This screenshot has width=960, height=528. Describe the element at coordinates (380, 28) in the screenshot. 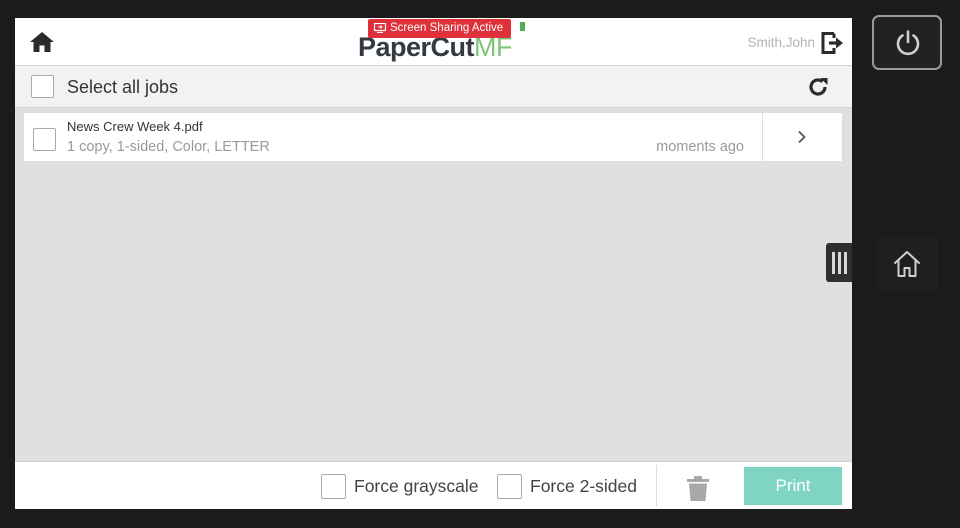

I see `screen-share-icon` at that location.